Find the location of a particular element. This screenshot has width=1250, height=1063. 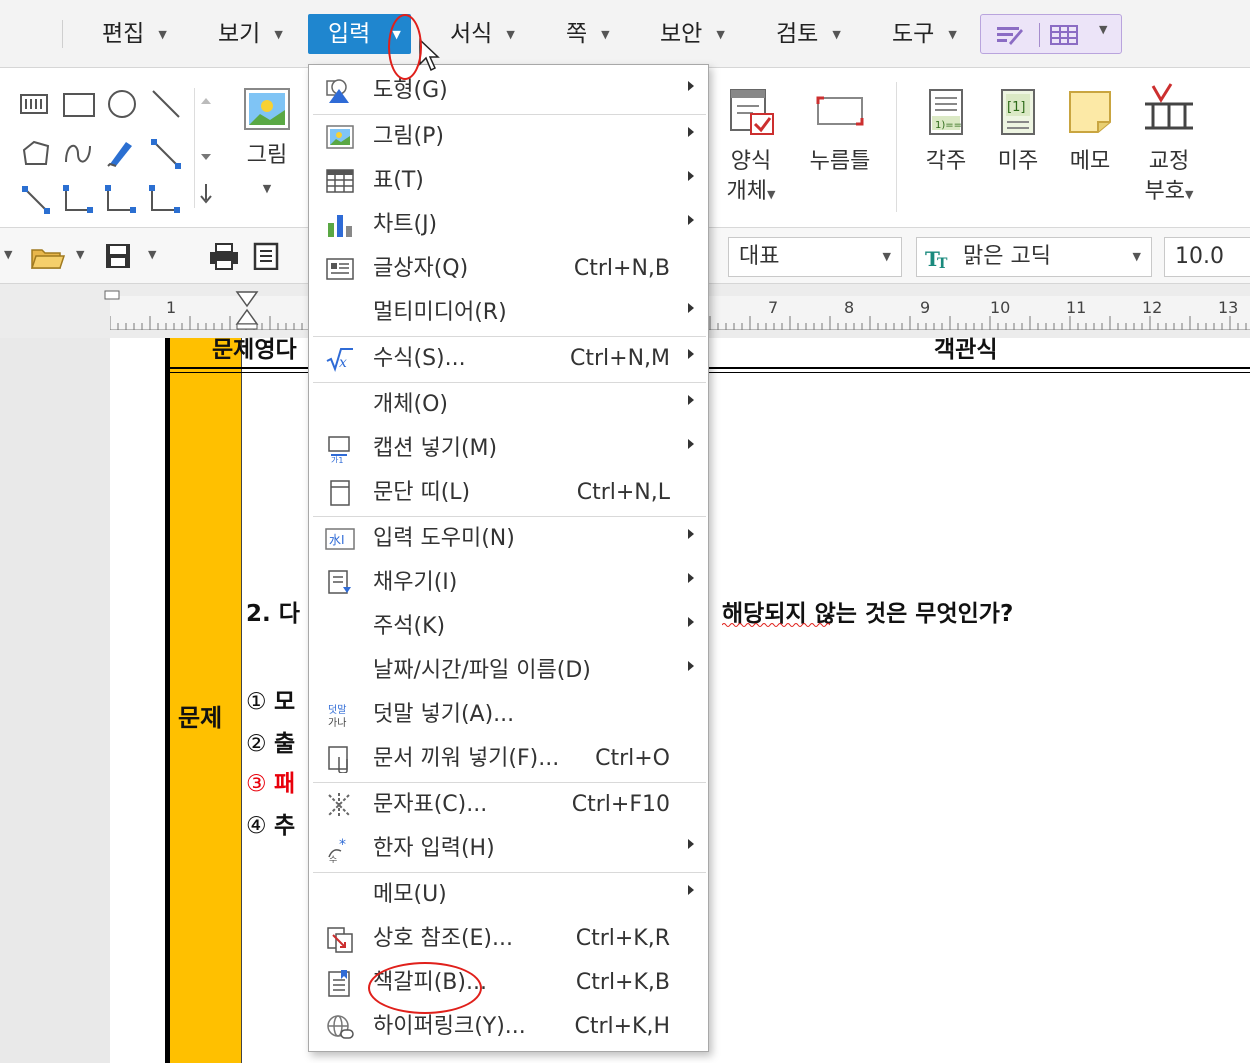

memo-button: 메모 is located at coordinates (1090, 131).